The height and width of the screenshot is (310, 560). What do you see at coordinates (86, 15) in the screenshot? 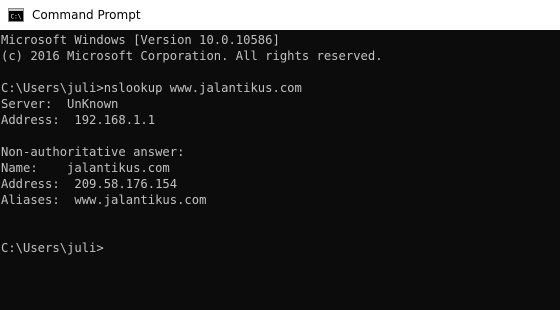
I see `window-title: Command Prompt` at bounding box center [86, 15].